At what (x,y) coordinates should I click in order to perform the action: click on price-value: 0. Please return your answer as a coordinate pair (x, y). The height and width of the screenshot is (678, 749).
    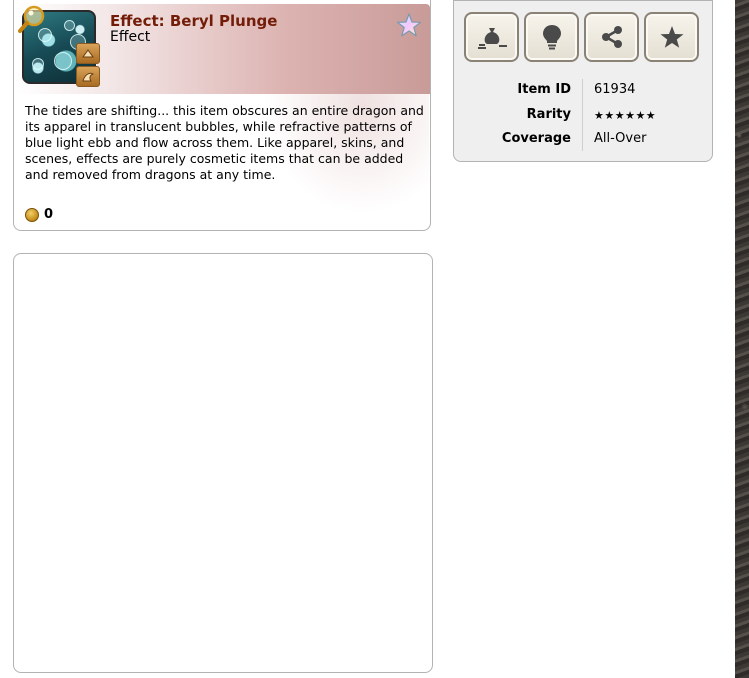
    Looking at the image, I should click on (49, 214).